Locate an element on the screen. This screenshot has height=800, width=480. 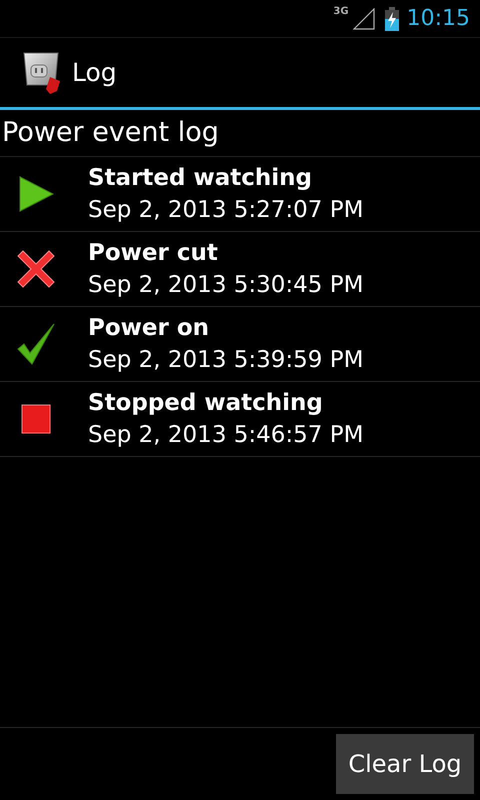
event-title: Started watching is located at coordinates (200, 178).